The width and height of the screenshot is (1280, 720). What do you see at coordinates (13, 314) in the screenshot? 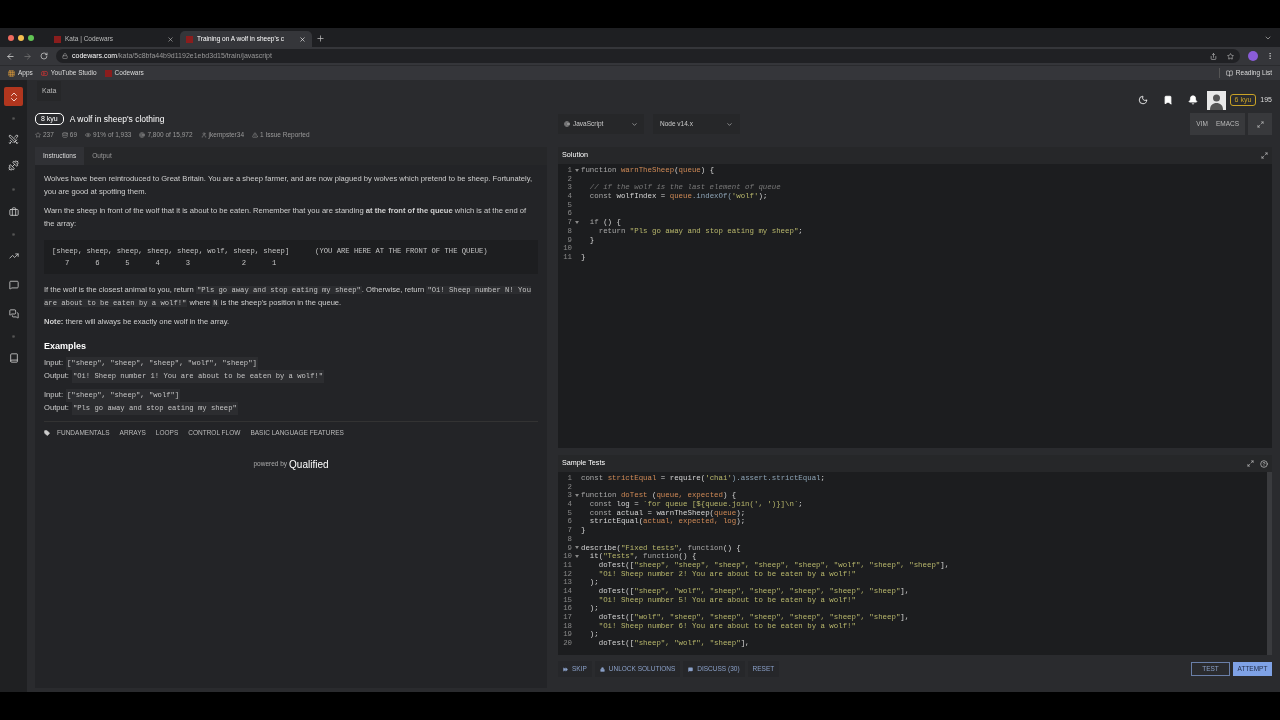
I see `messages-icon` at bounding box center [13, 314].